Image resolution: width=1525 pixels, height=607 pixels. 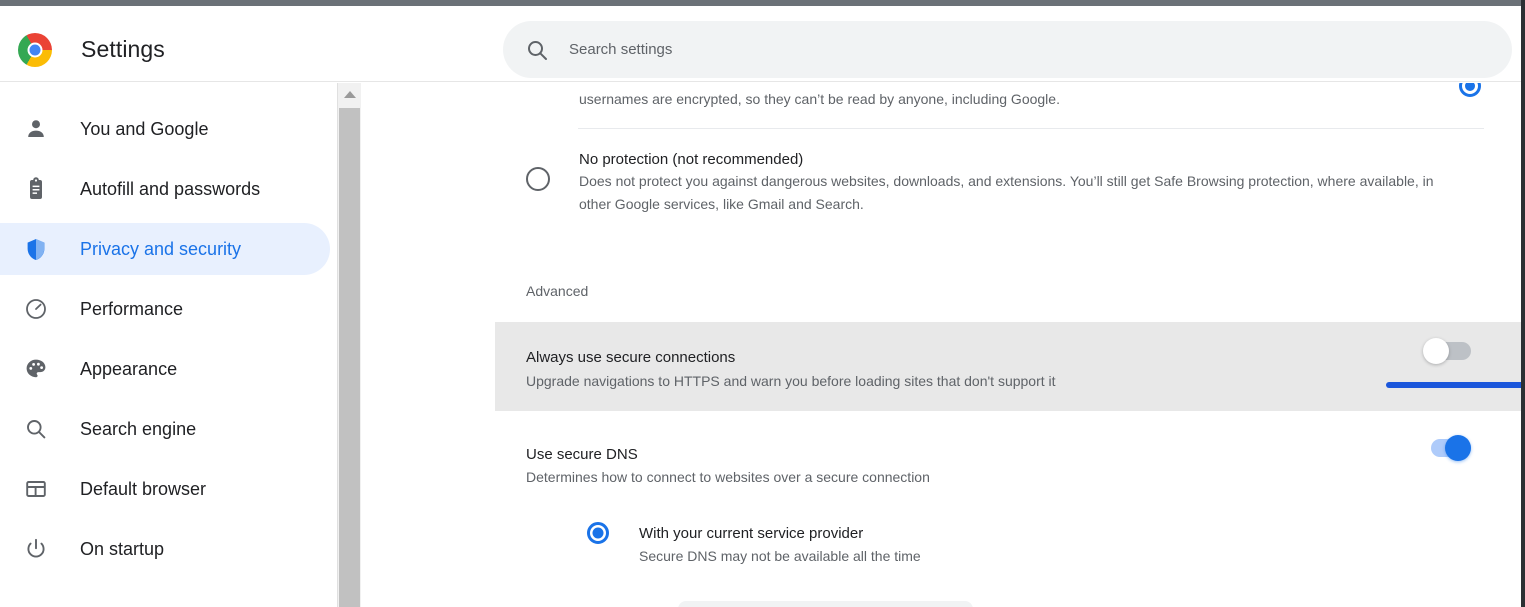 What do you see at coordinates (1008, 366) in the screenshot?
I see `secure-connections-row` at bounding box center [1008, 366].